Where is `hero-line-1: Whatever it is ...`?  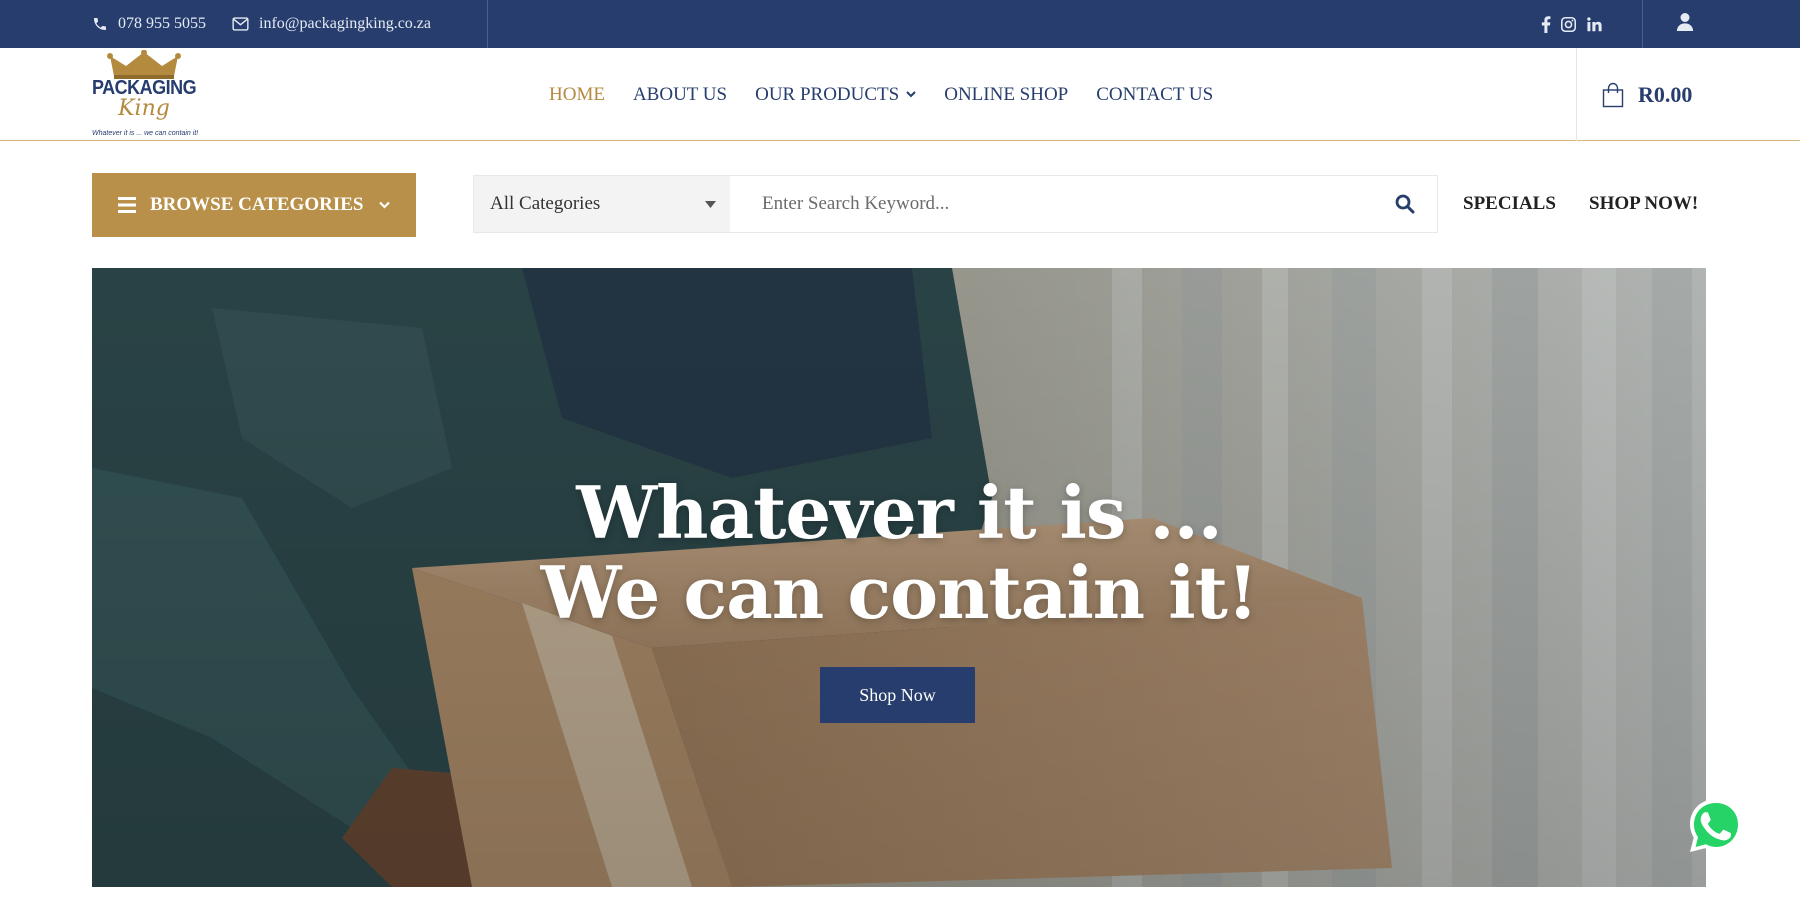 hero-line-1: Whatever it is ... is located at coordinates (899, 512).